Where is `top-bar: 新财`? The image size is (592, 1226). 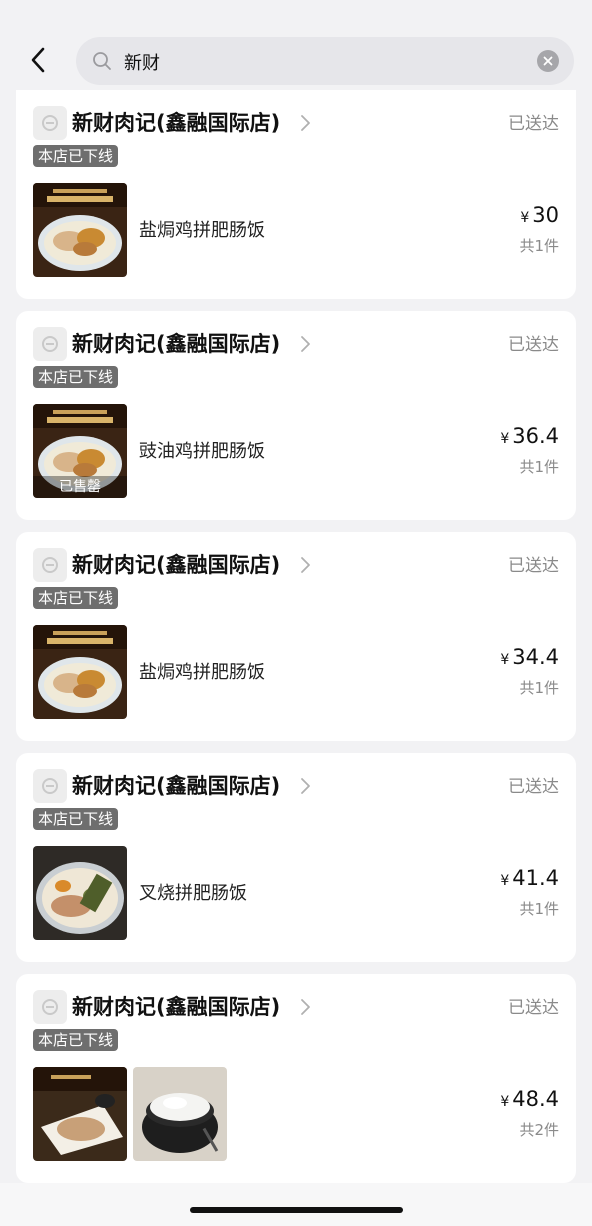 top-bar: 新财 is located at coordinates (296, 45).